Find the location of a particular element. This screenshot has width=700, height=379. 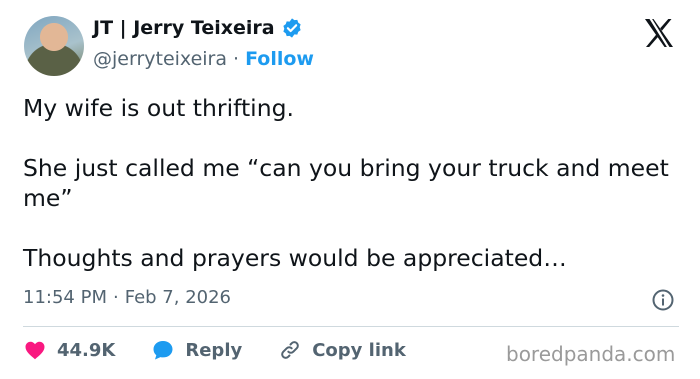

author-name: JT | Jerry Teixeira is located at coordinates (184, 28).